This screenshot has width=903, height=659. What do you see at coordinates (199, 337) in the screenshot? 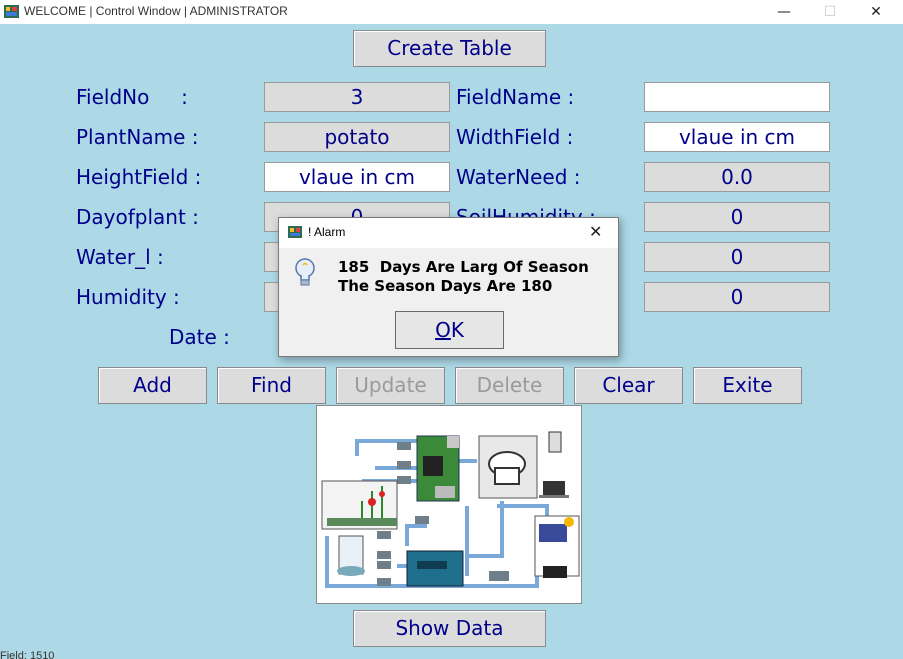
I see `date-label: Date :` at bounding box center [199, 337].